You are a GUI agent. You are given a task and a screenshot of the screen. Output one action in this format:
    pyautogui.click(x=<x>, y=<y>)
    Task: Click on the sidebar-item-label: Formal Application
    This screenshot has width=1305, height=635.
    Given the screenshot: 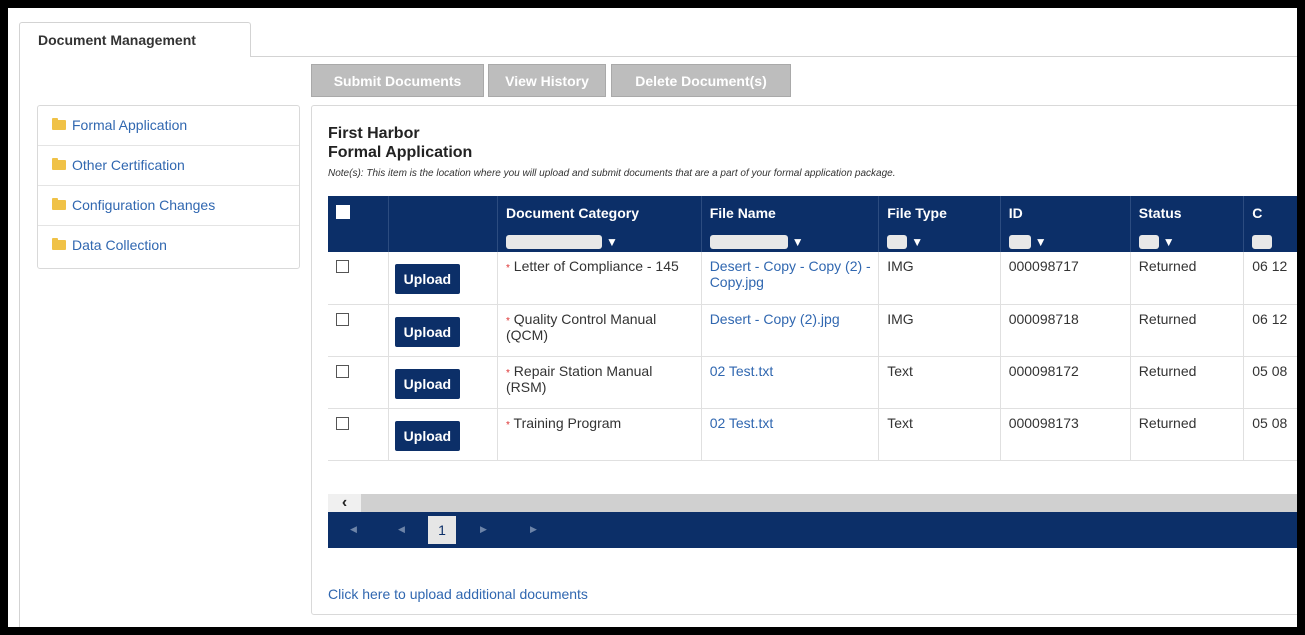 What is the action you would take?
    pyautogui.click(x=130, y=125)
    